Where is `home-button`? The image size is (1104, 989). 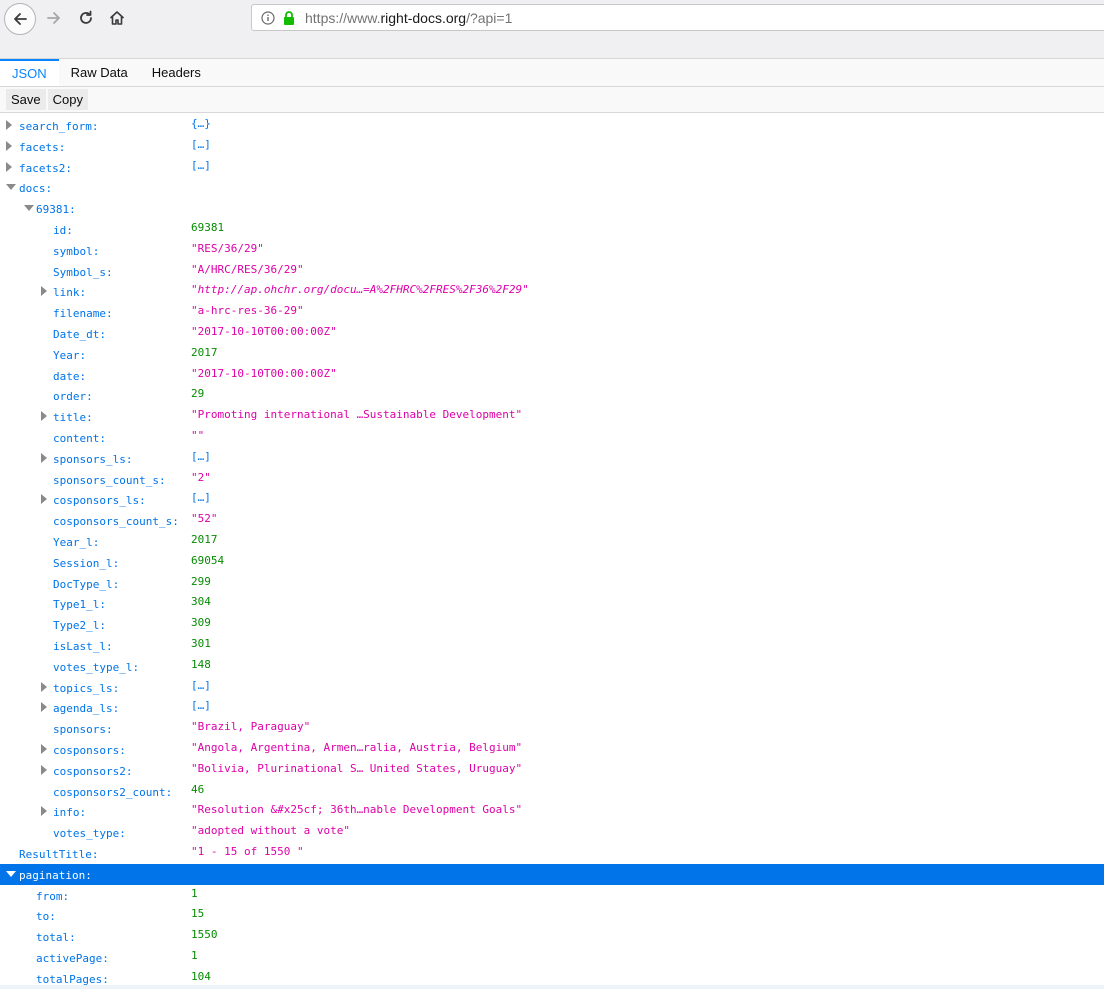 home-button is located at coordinates (117, 18).